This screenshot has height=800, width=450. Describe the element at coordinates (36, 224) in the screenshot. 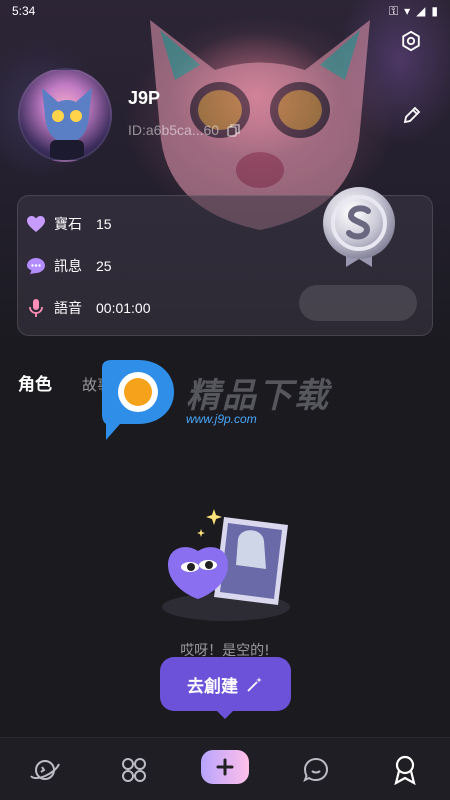

I see `gem-icon` at that location.